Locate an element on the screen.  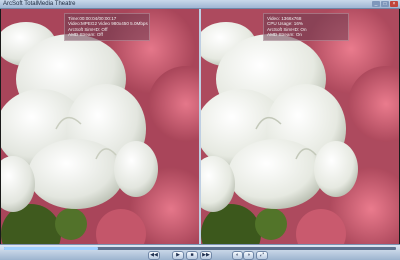
window-title: ArcSoft TotalMedia Theatre is located at coordinates (39, 4).